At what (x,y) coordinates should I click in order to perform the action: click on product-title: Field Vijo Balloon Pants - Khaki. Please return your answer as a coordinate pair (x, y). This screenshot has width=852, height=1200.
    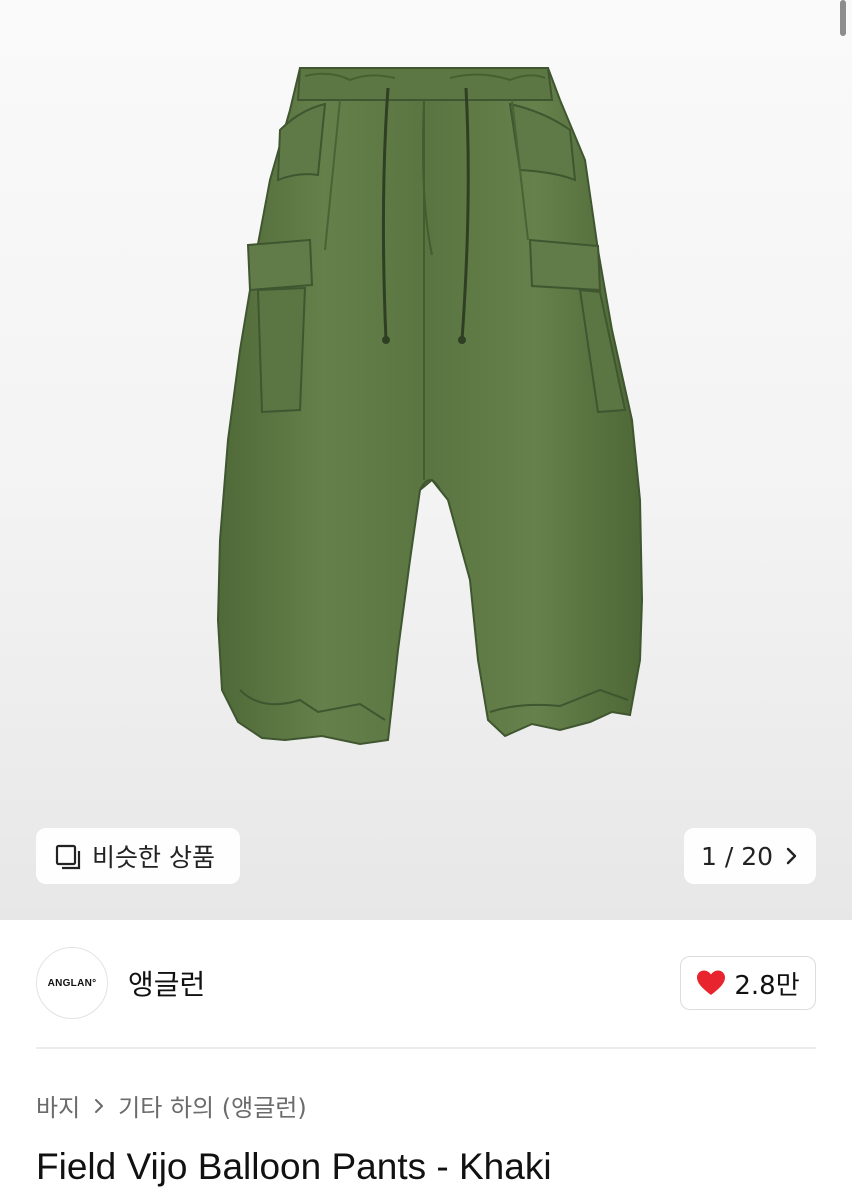
    Looking at the image, I should click on (294, 1166).